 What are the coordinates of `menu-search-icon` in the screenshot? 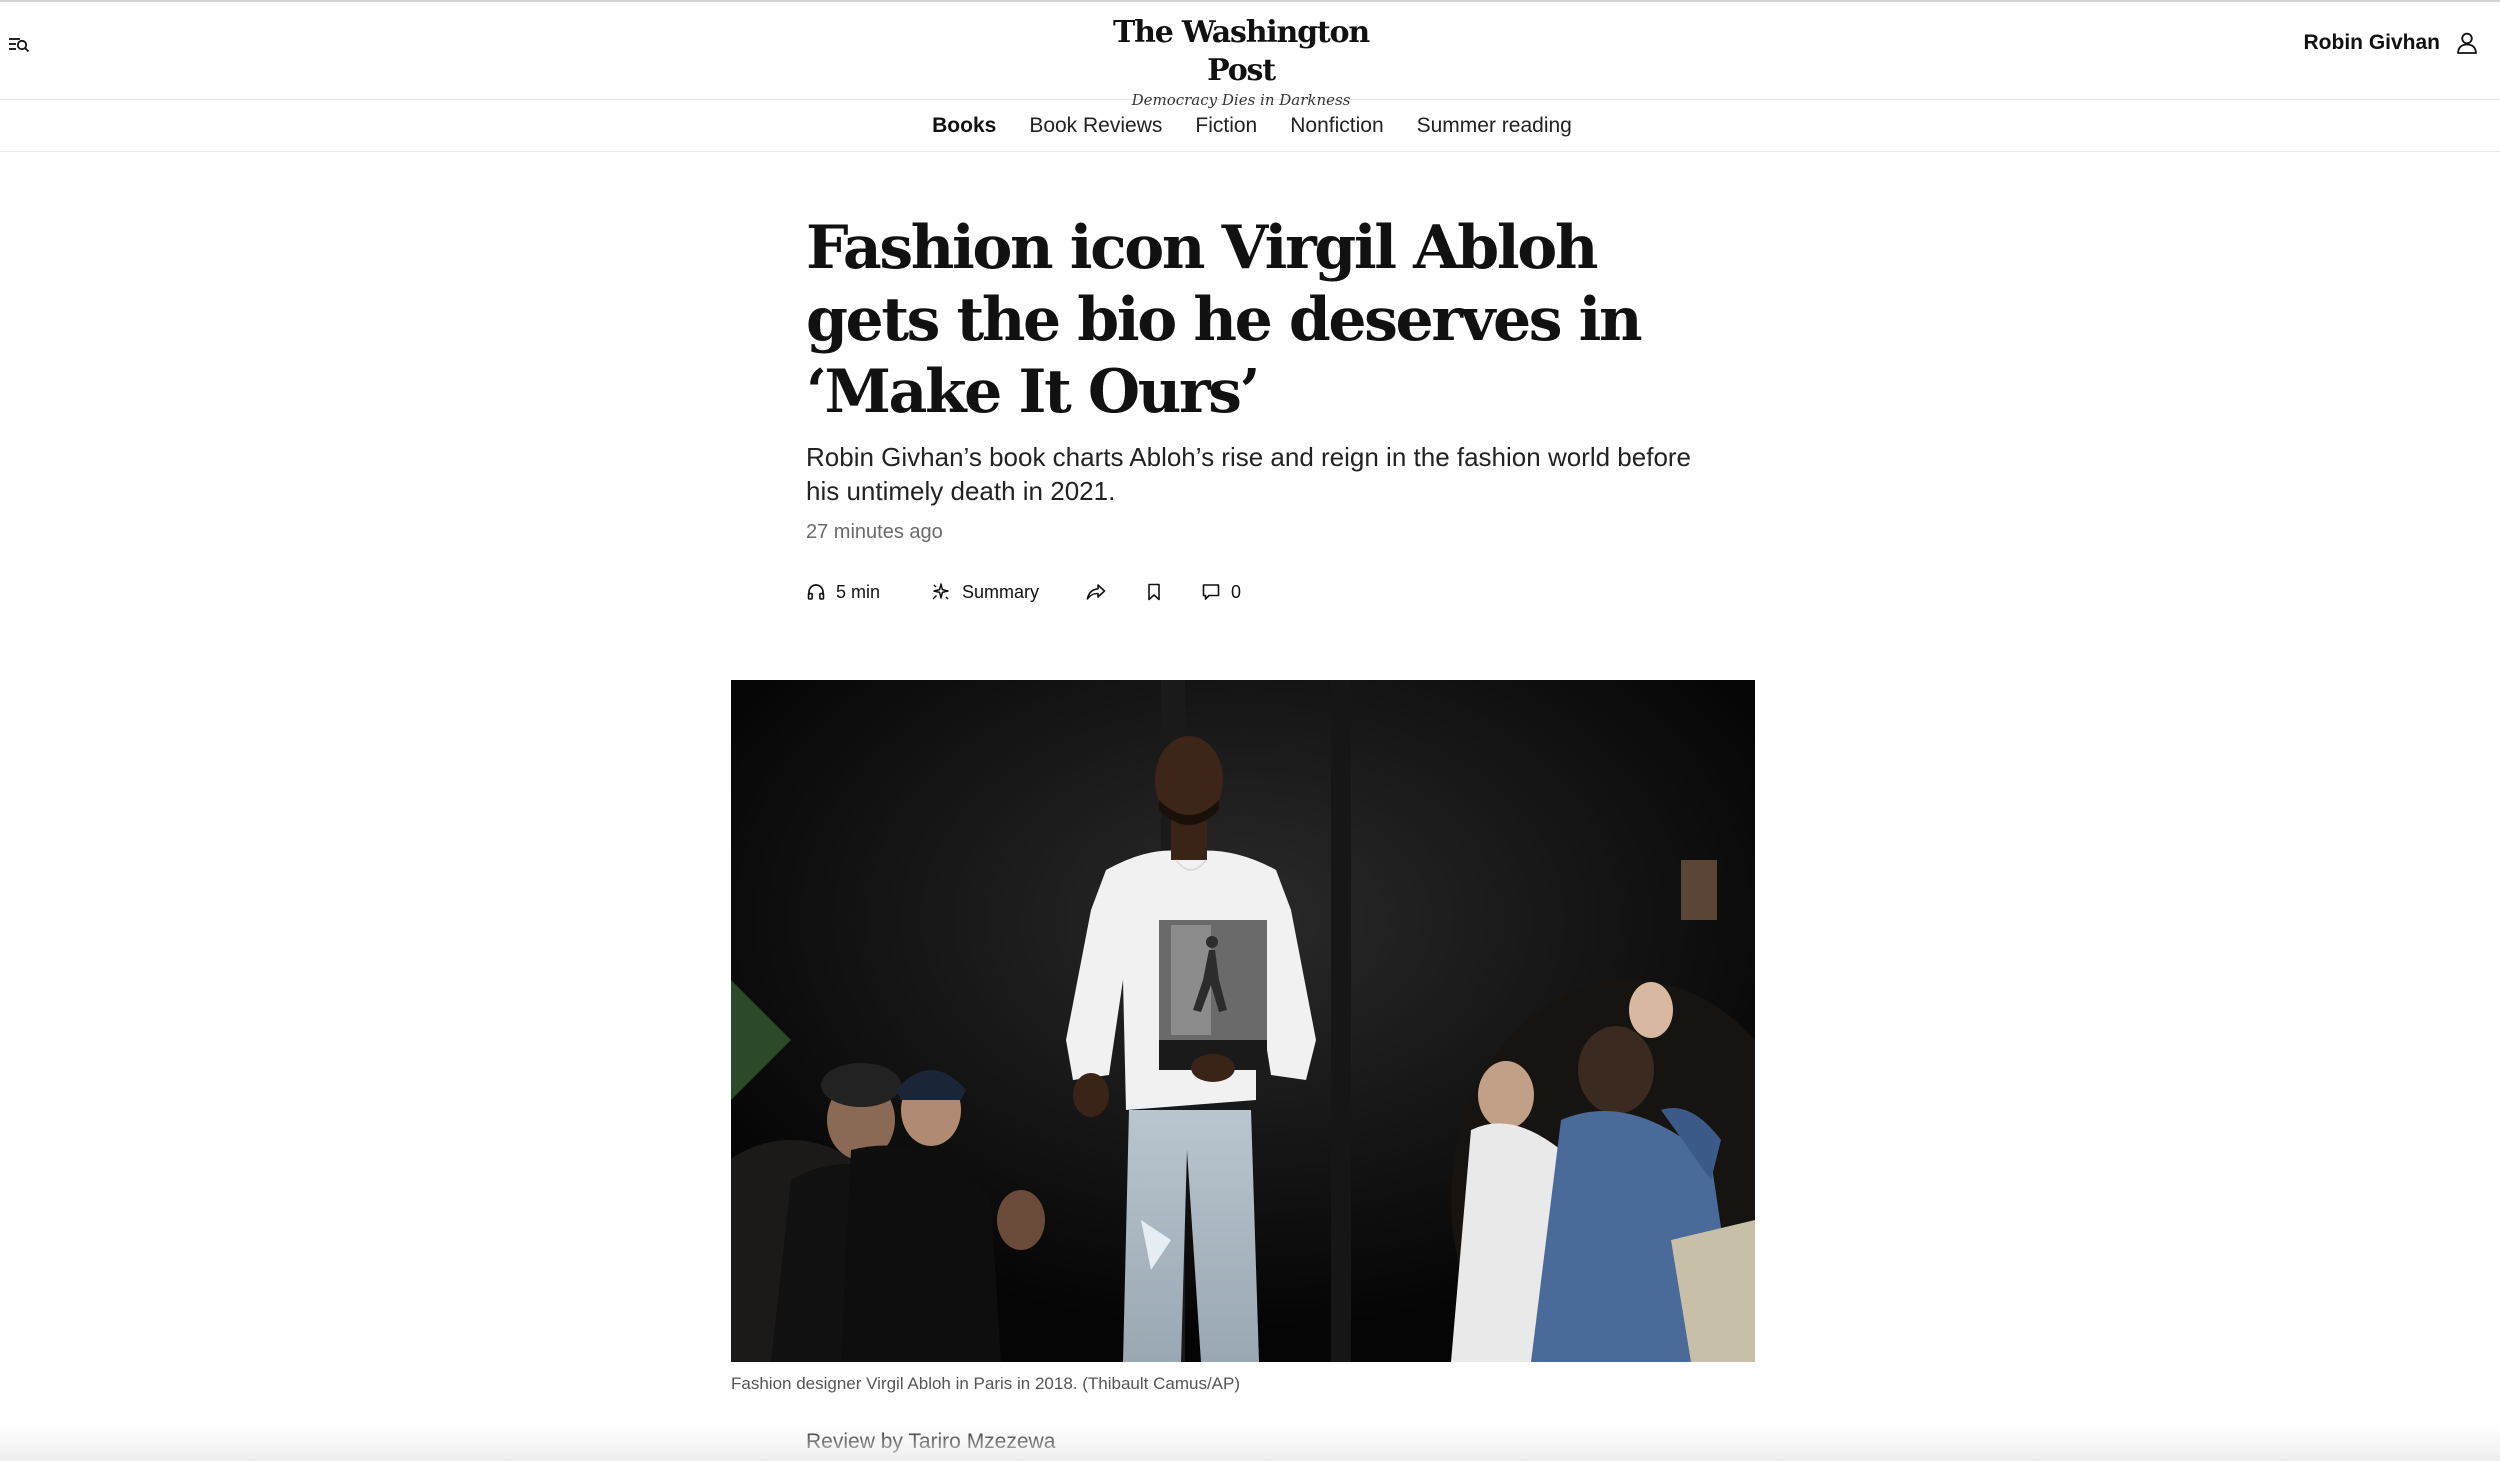 It's located at (19, 45).